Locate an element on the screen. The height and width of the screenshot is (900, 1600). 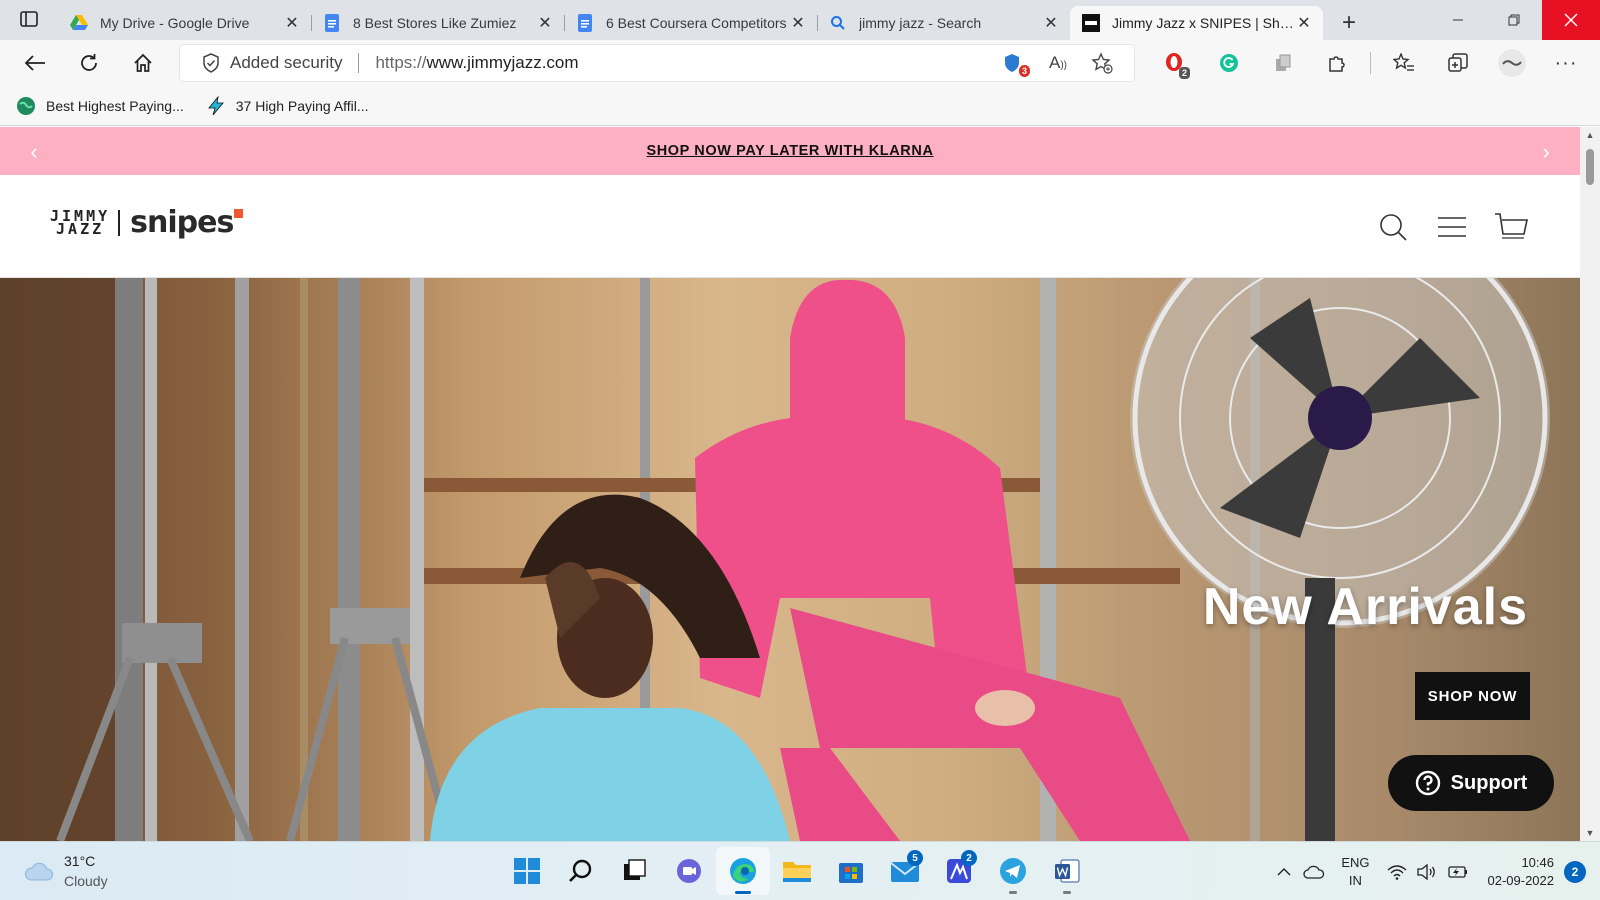
puzzle-icon is located at coordinates (1337, 64).